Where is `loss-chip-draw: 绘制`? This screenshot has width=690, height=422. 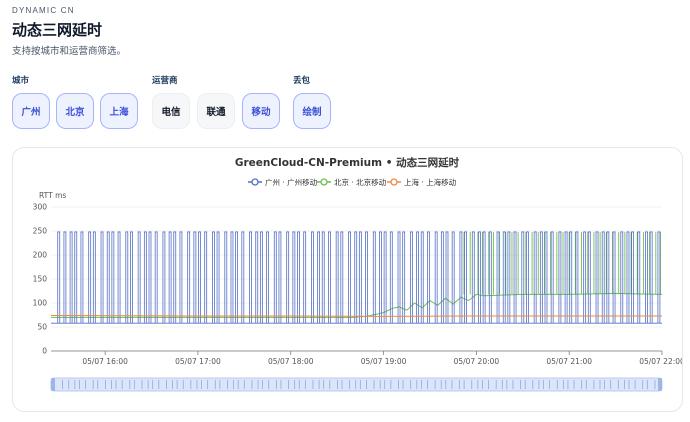 loss-chip-draw: 绘制 is located at coordinates (312, 111).